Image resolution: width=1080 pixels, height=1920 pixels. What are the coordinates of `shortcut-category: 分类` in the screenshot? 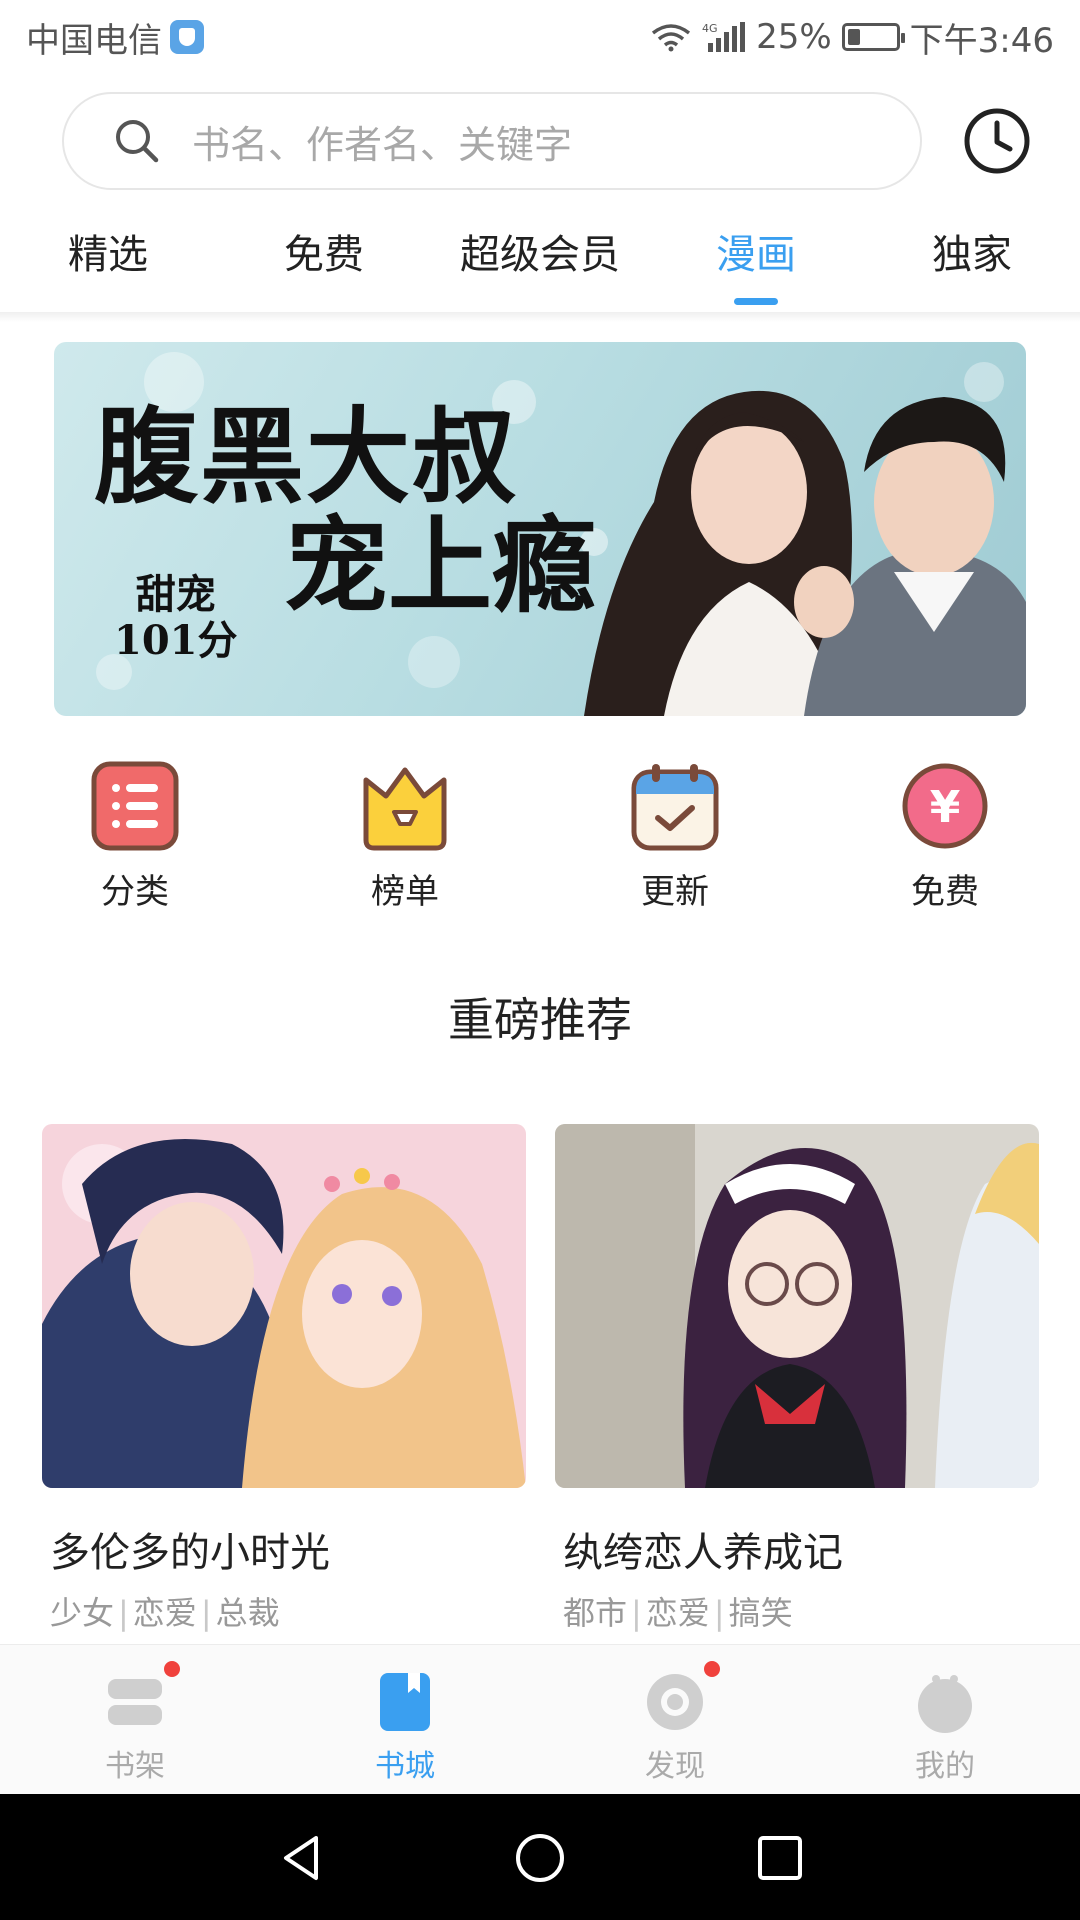 It's located at (135, 836).